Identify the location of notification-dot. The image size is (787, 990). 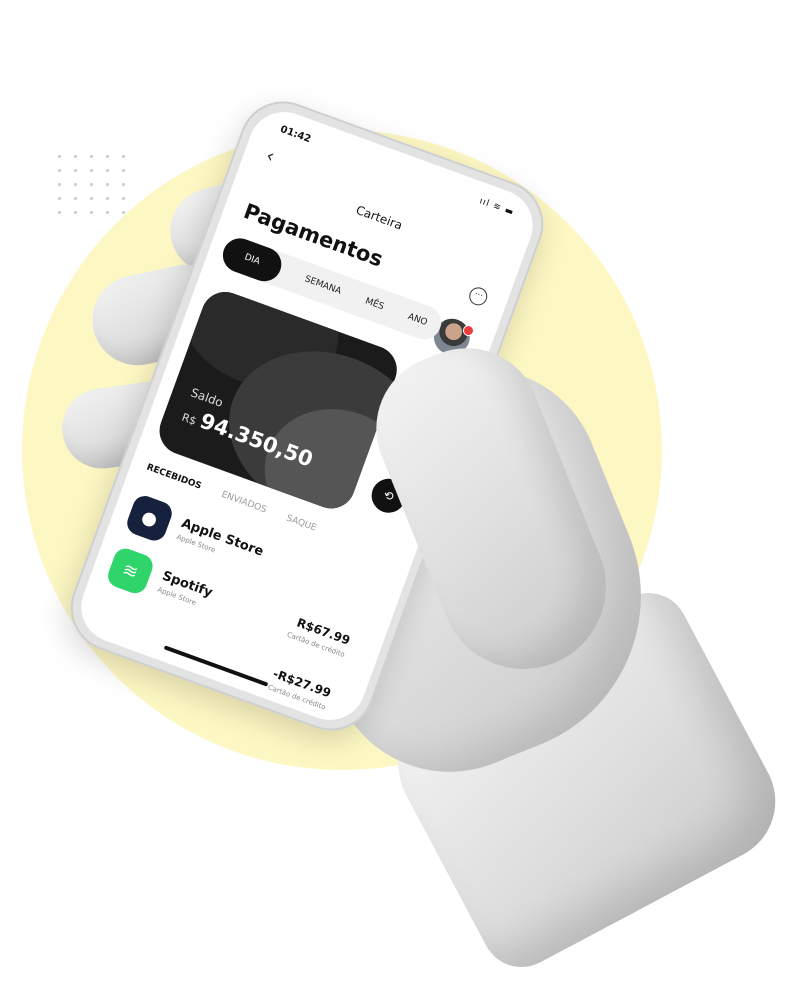
(468, 330).